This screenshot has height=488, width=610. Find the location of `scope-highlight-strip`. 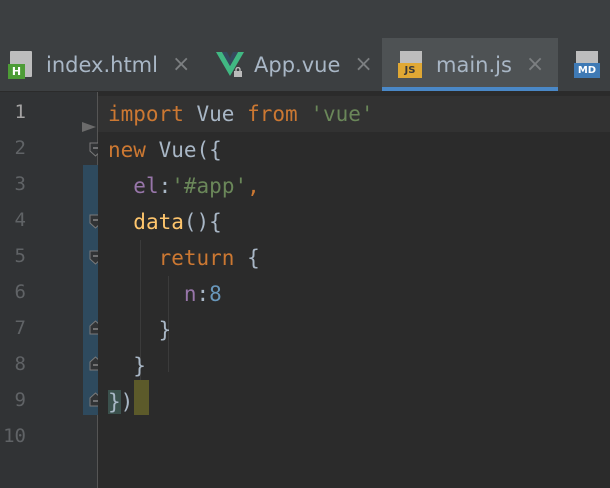

scope-highlight-strip is located at coordinates (90, 290).